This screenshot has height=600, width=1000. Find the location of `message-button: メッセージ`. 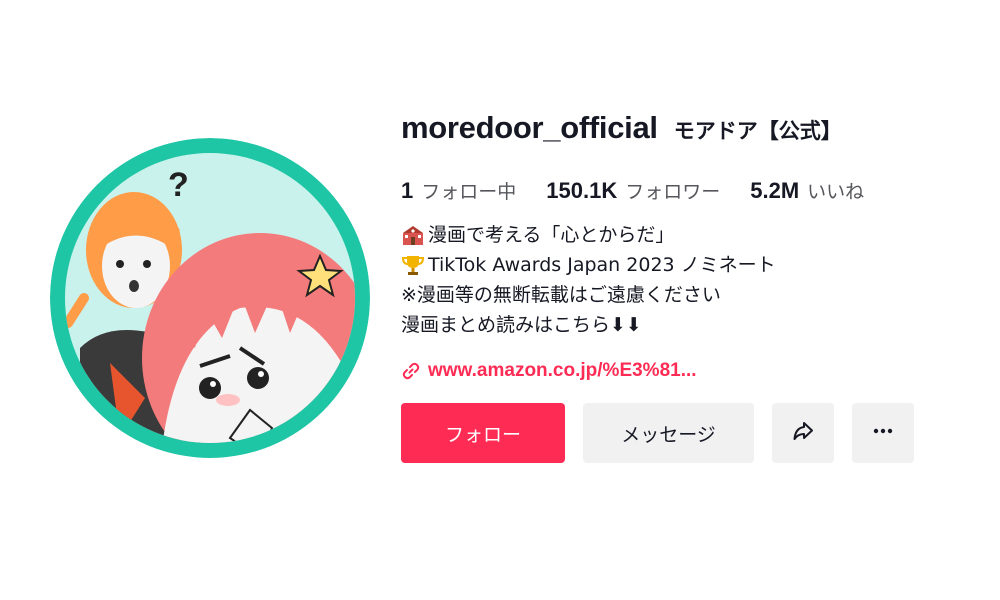

message-button: メッセージ is located at coordinates (668, 433).